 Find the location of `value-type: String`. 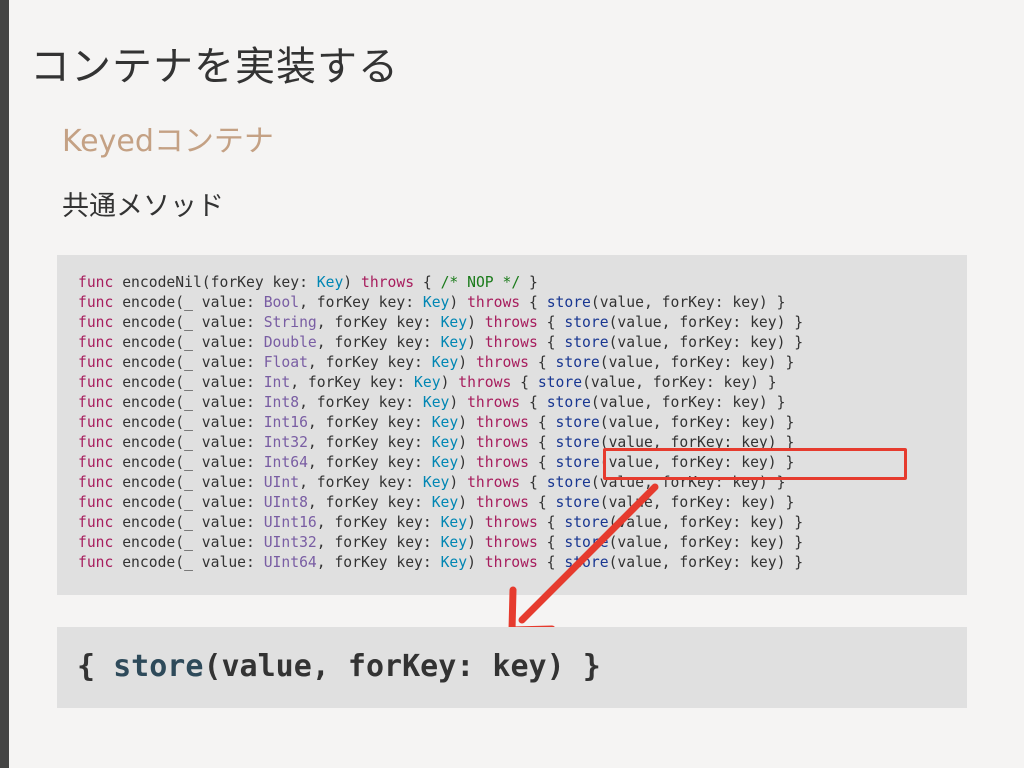

value-type: String is located at coordinates (290, 322).